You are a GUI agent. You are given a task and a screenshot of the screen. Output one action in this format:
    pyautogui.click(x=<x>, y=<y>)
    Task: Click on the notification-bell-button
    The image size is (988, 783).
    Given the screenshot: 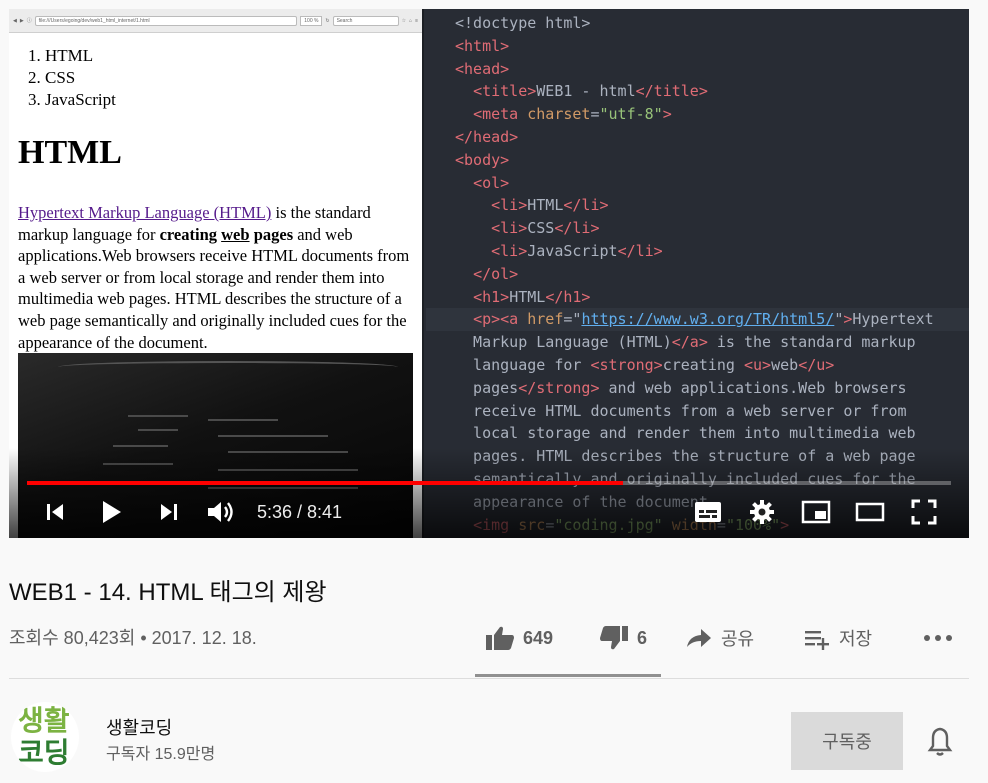 What is the action you would take?
    pyautogui.click(x=940, y=742)
    